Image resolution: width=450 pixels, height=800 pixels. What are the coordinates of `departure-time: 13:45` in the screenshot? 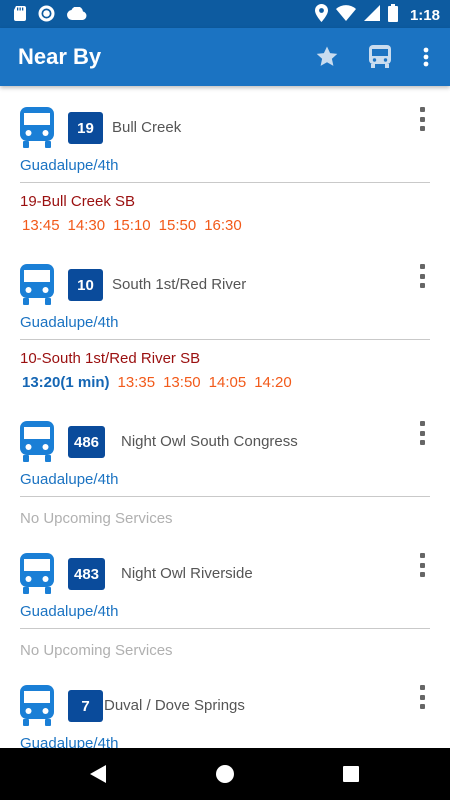 It's located at (41, 225).